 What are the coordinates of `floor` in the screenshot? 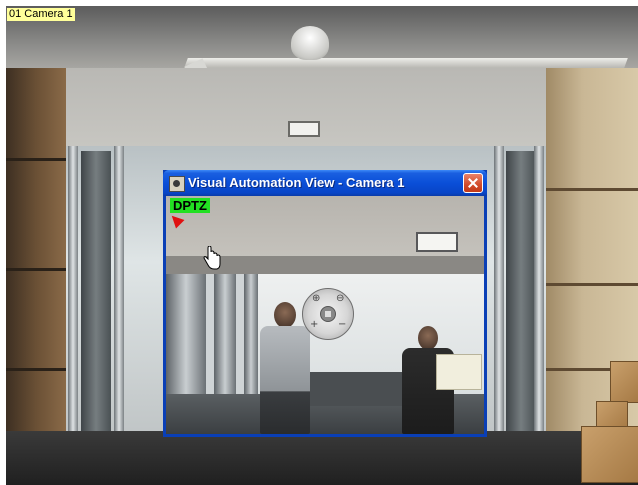 It's located at (322, 458).